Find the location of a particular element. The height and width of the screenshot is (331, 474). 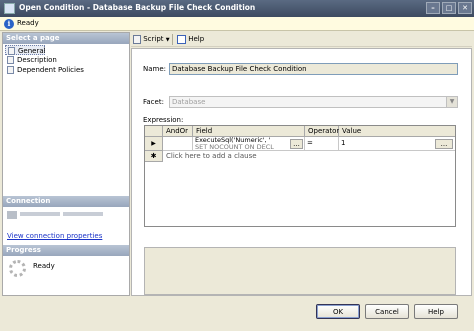

script-label: Script is located at coordinates (153, 39).